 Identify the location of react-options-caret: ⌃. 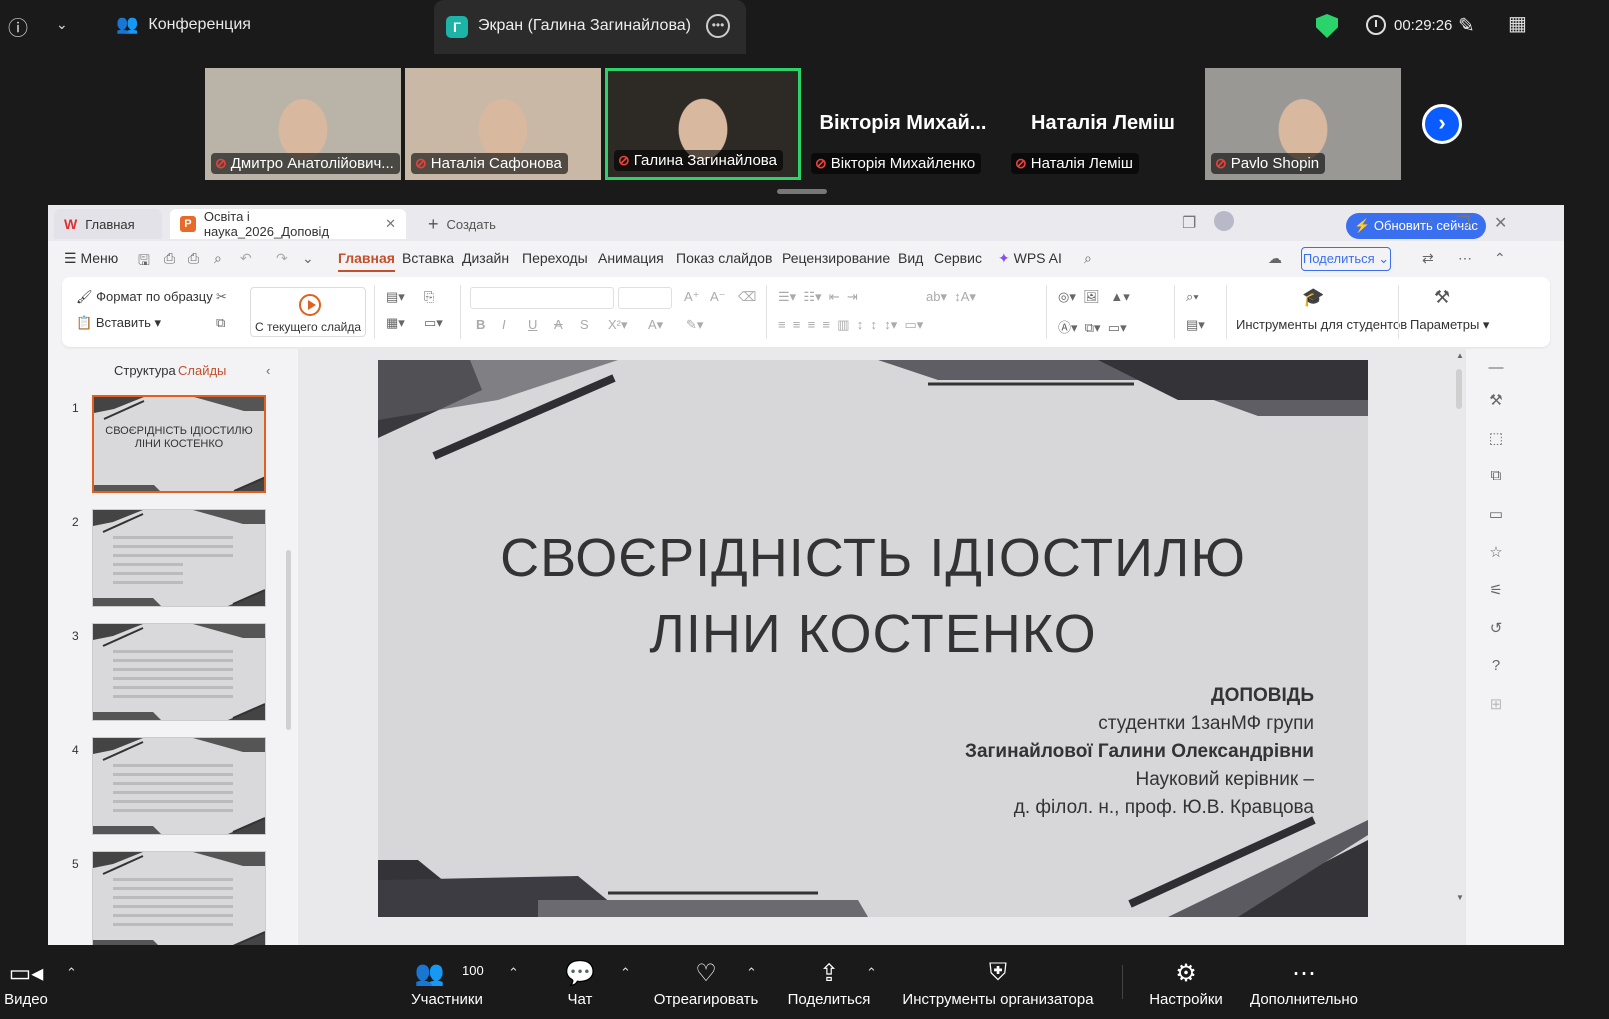
(751, 973).